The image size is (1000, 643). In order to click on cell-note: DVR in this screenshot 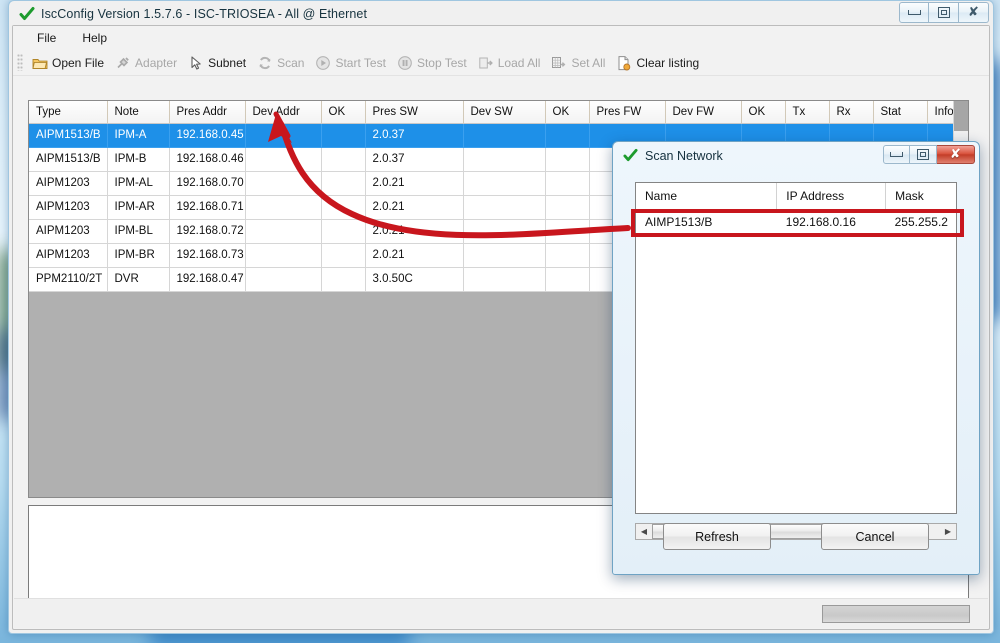, I will do `click(138, 279)`.